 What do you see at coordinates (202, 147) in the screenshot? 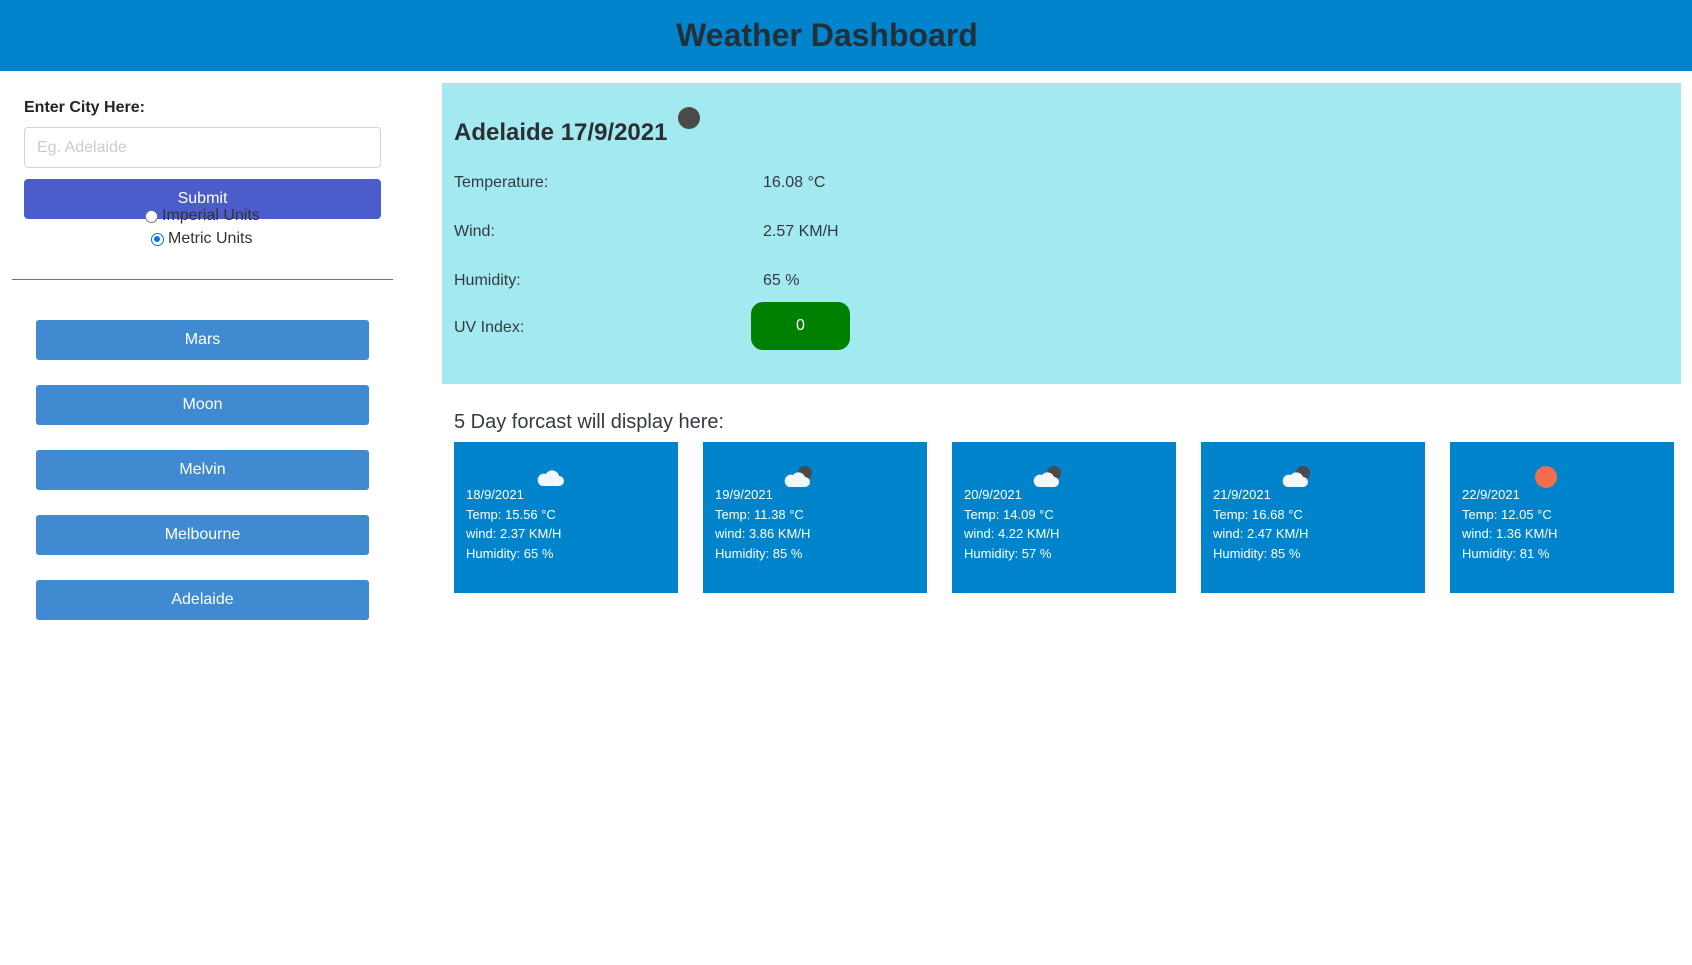
I see `city-search-input` at bounding box center [202, 147].